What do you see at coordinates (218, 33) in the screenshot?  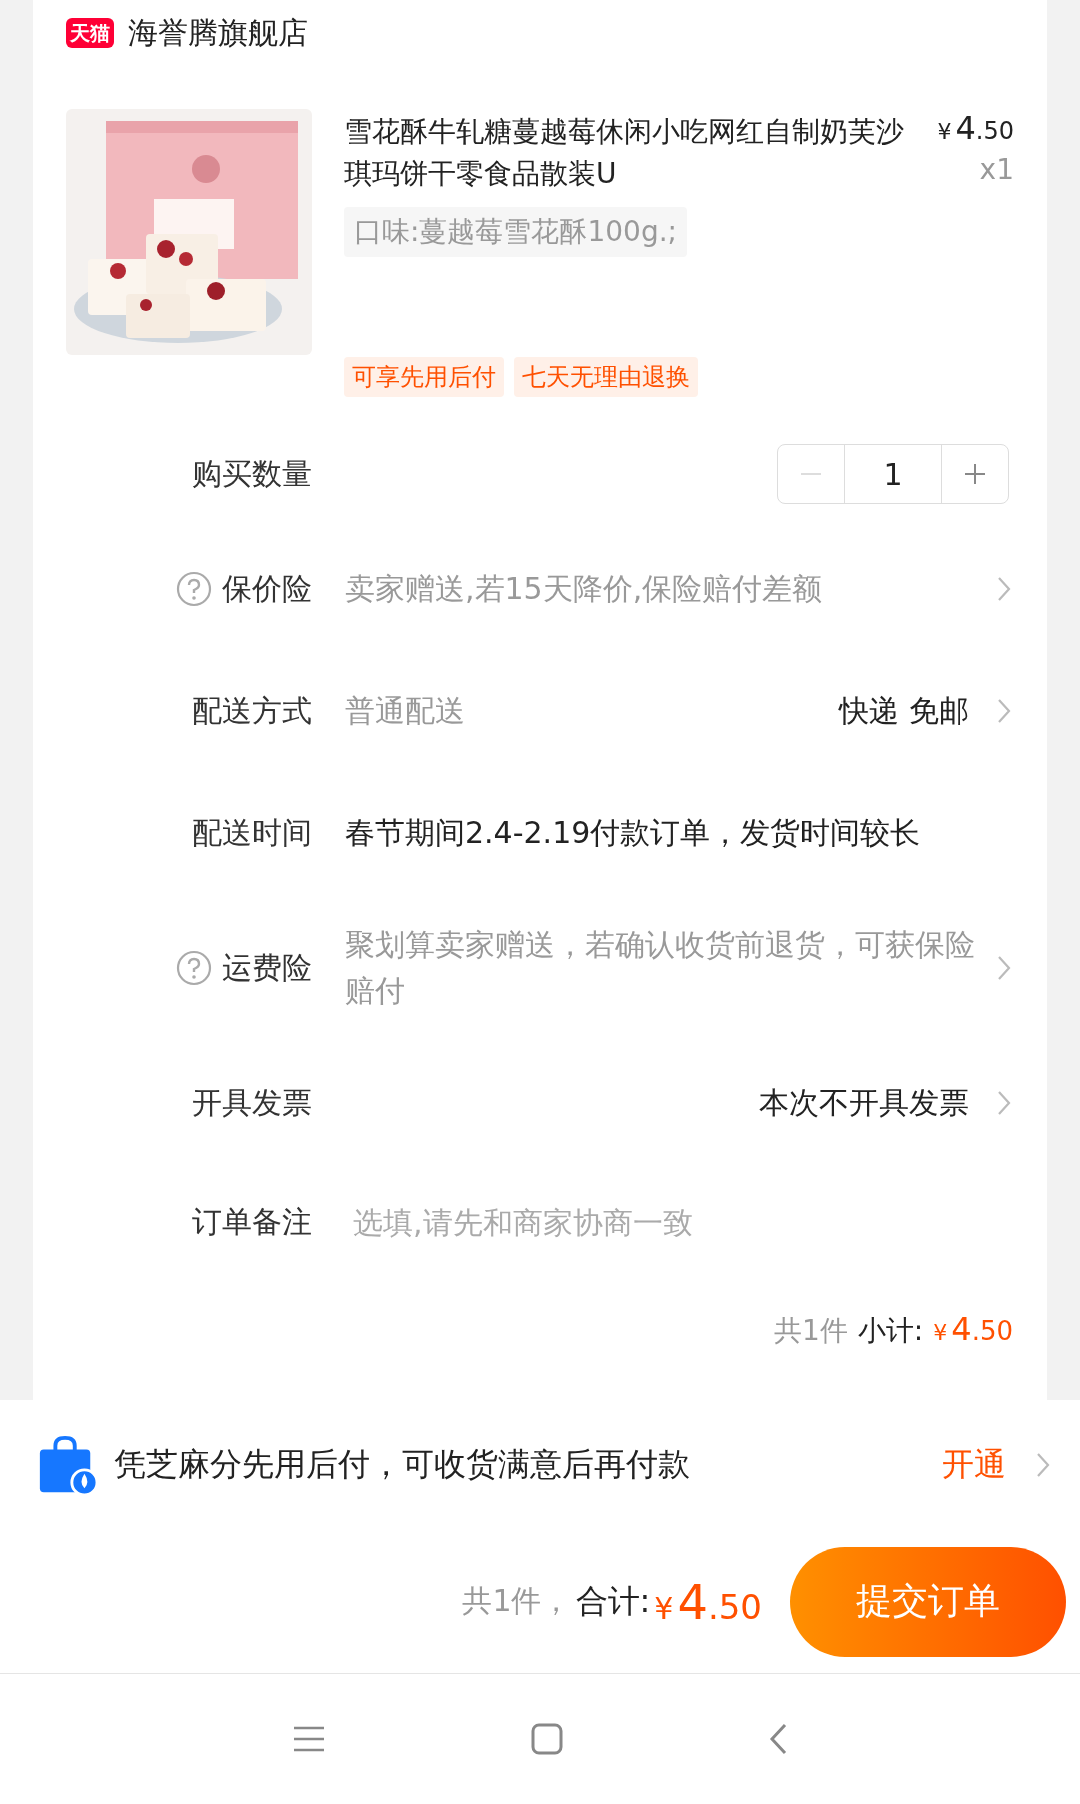 I see `store-name: 海誉腾旗舰店` at bounding box center [218, 33].